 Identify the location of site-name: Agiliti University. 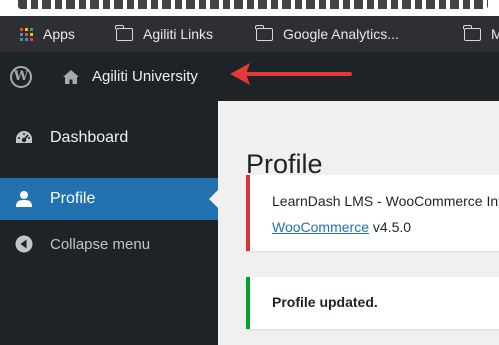
(145, 76).